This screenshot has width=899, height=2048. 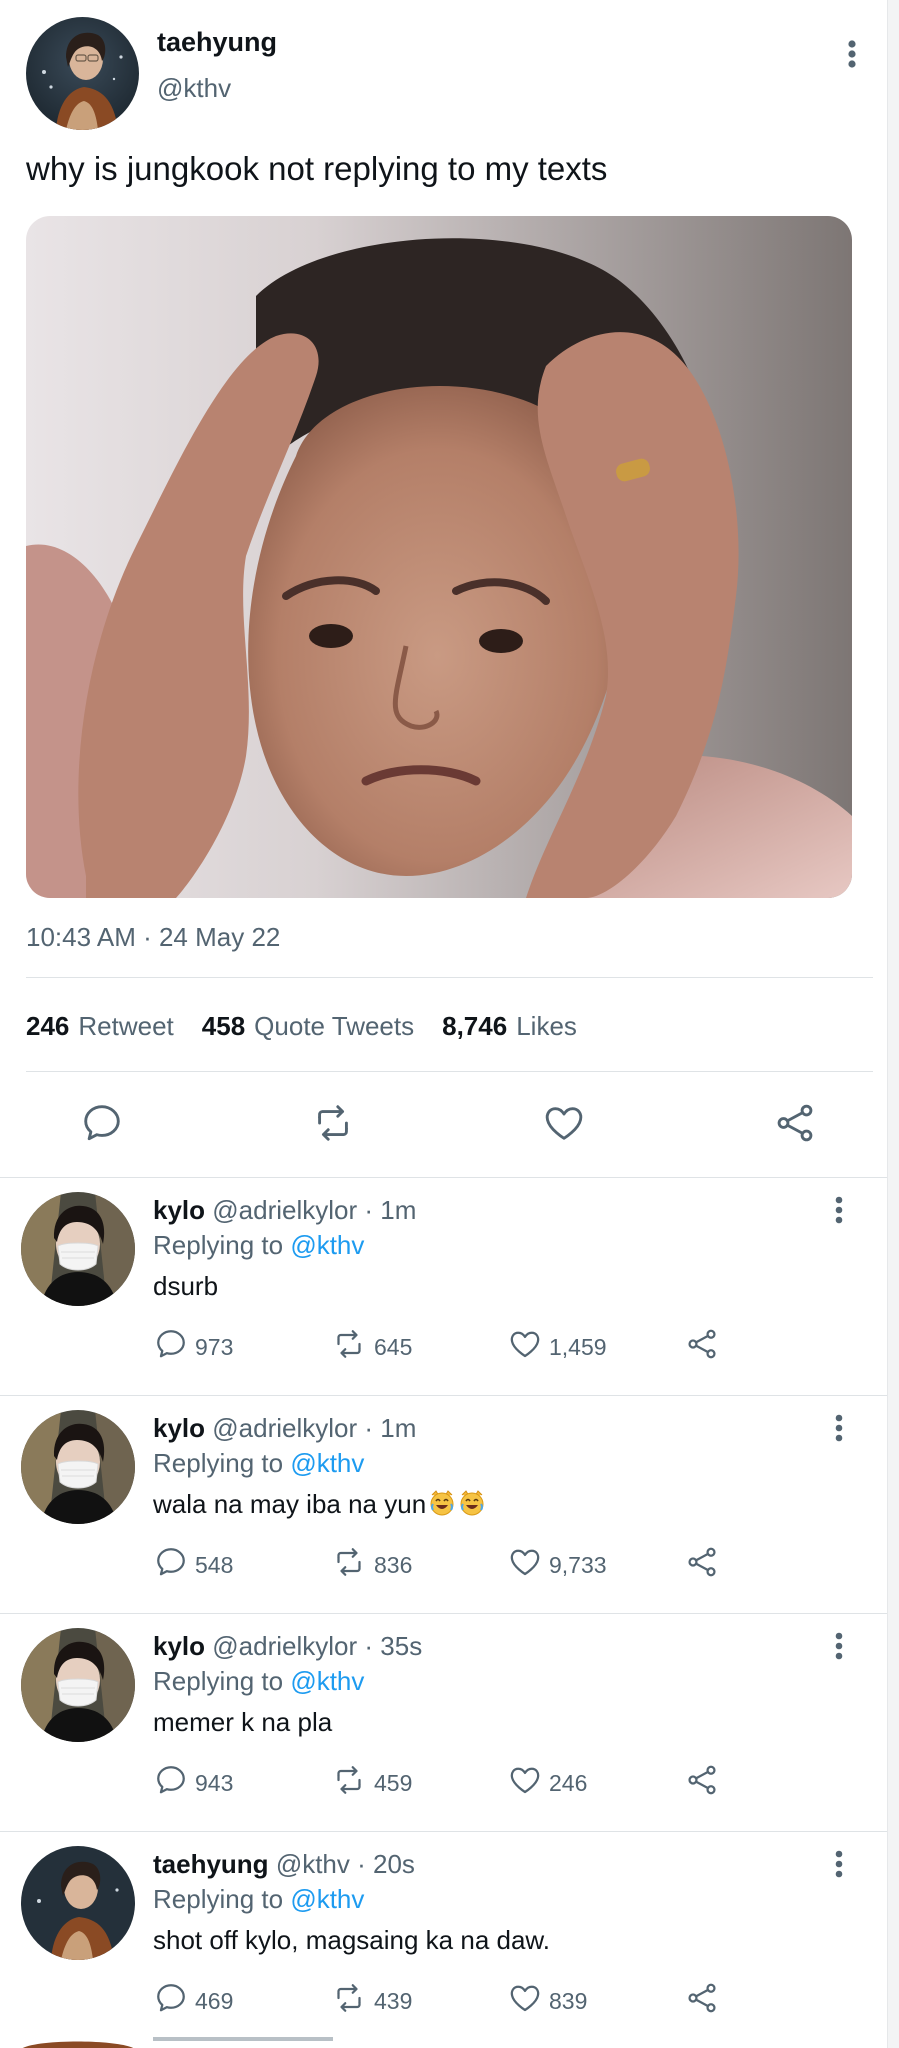 What do you see at coordinates (223, 1026) in the screenshot?
I see `quotes-count: 458` at bounding box center [223, 1026].